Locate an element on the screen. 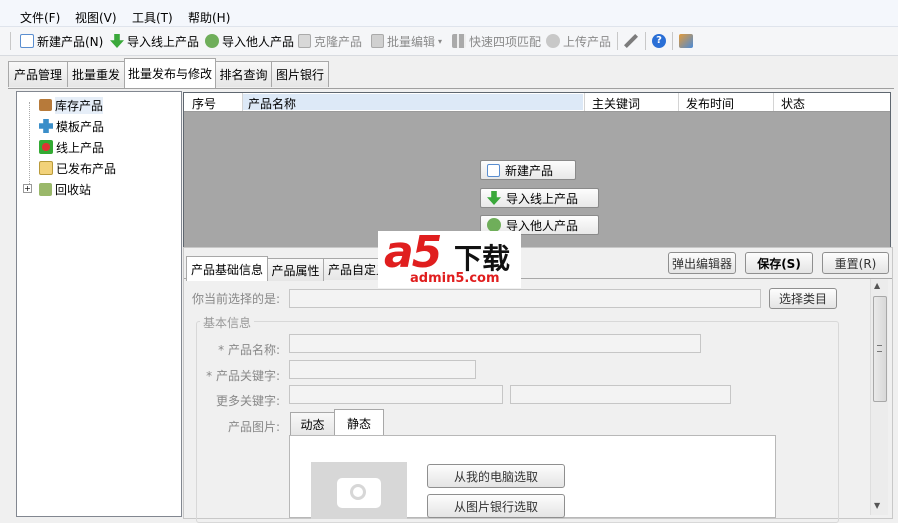 This screenshot has width=898, height=523. product-keyword-label: * 产品关键字: is located at coordinates (243, 376).